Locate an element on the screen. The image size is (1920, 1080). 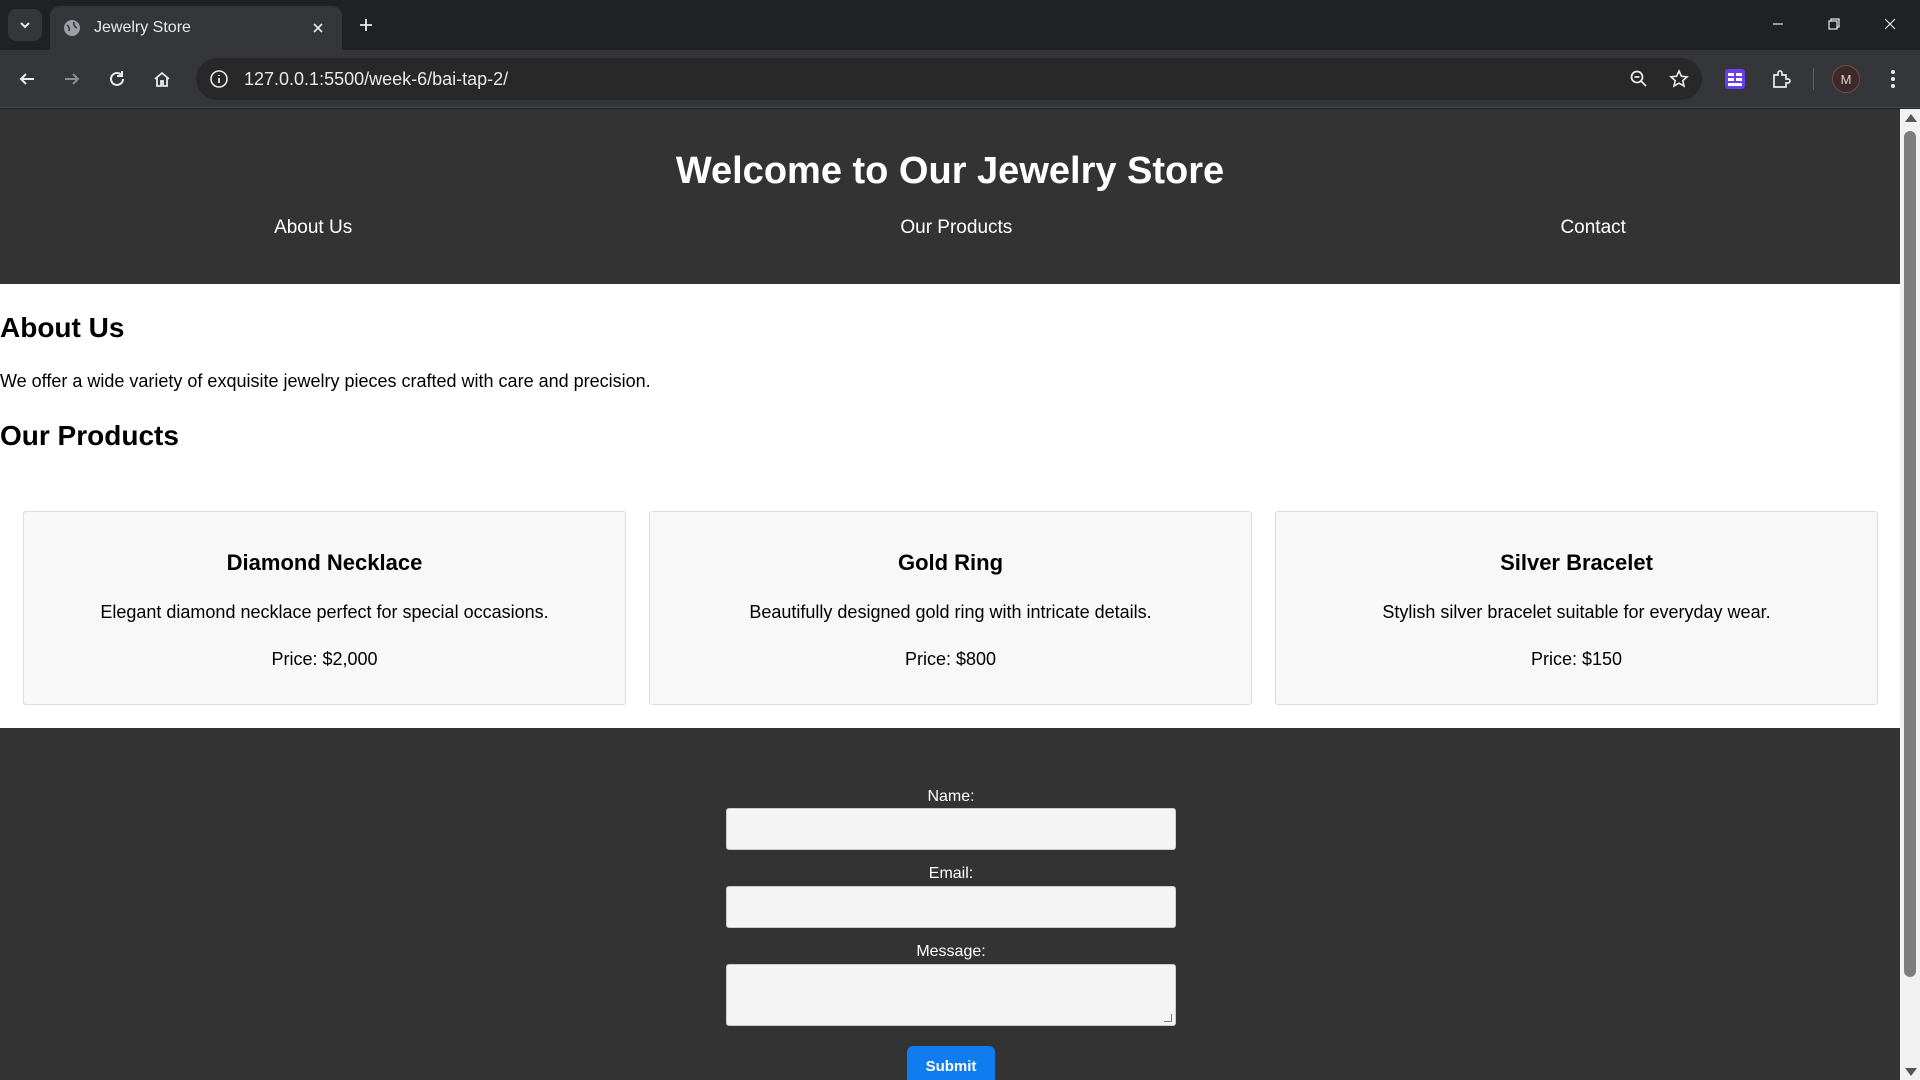
reload-icon is located at coordinates (117, 78).